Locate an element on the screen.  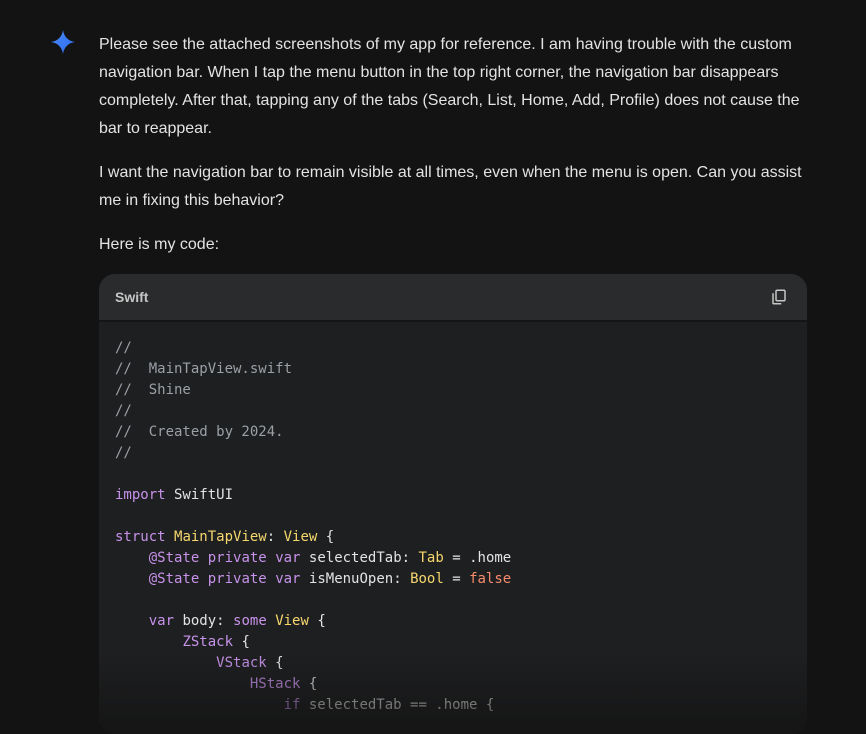
code-line: var body: some View { is located at coordinates (237, 621).